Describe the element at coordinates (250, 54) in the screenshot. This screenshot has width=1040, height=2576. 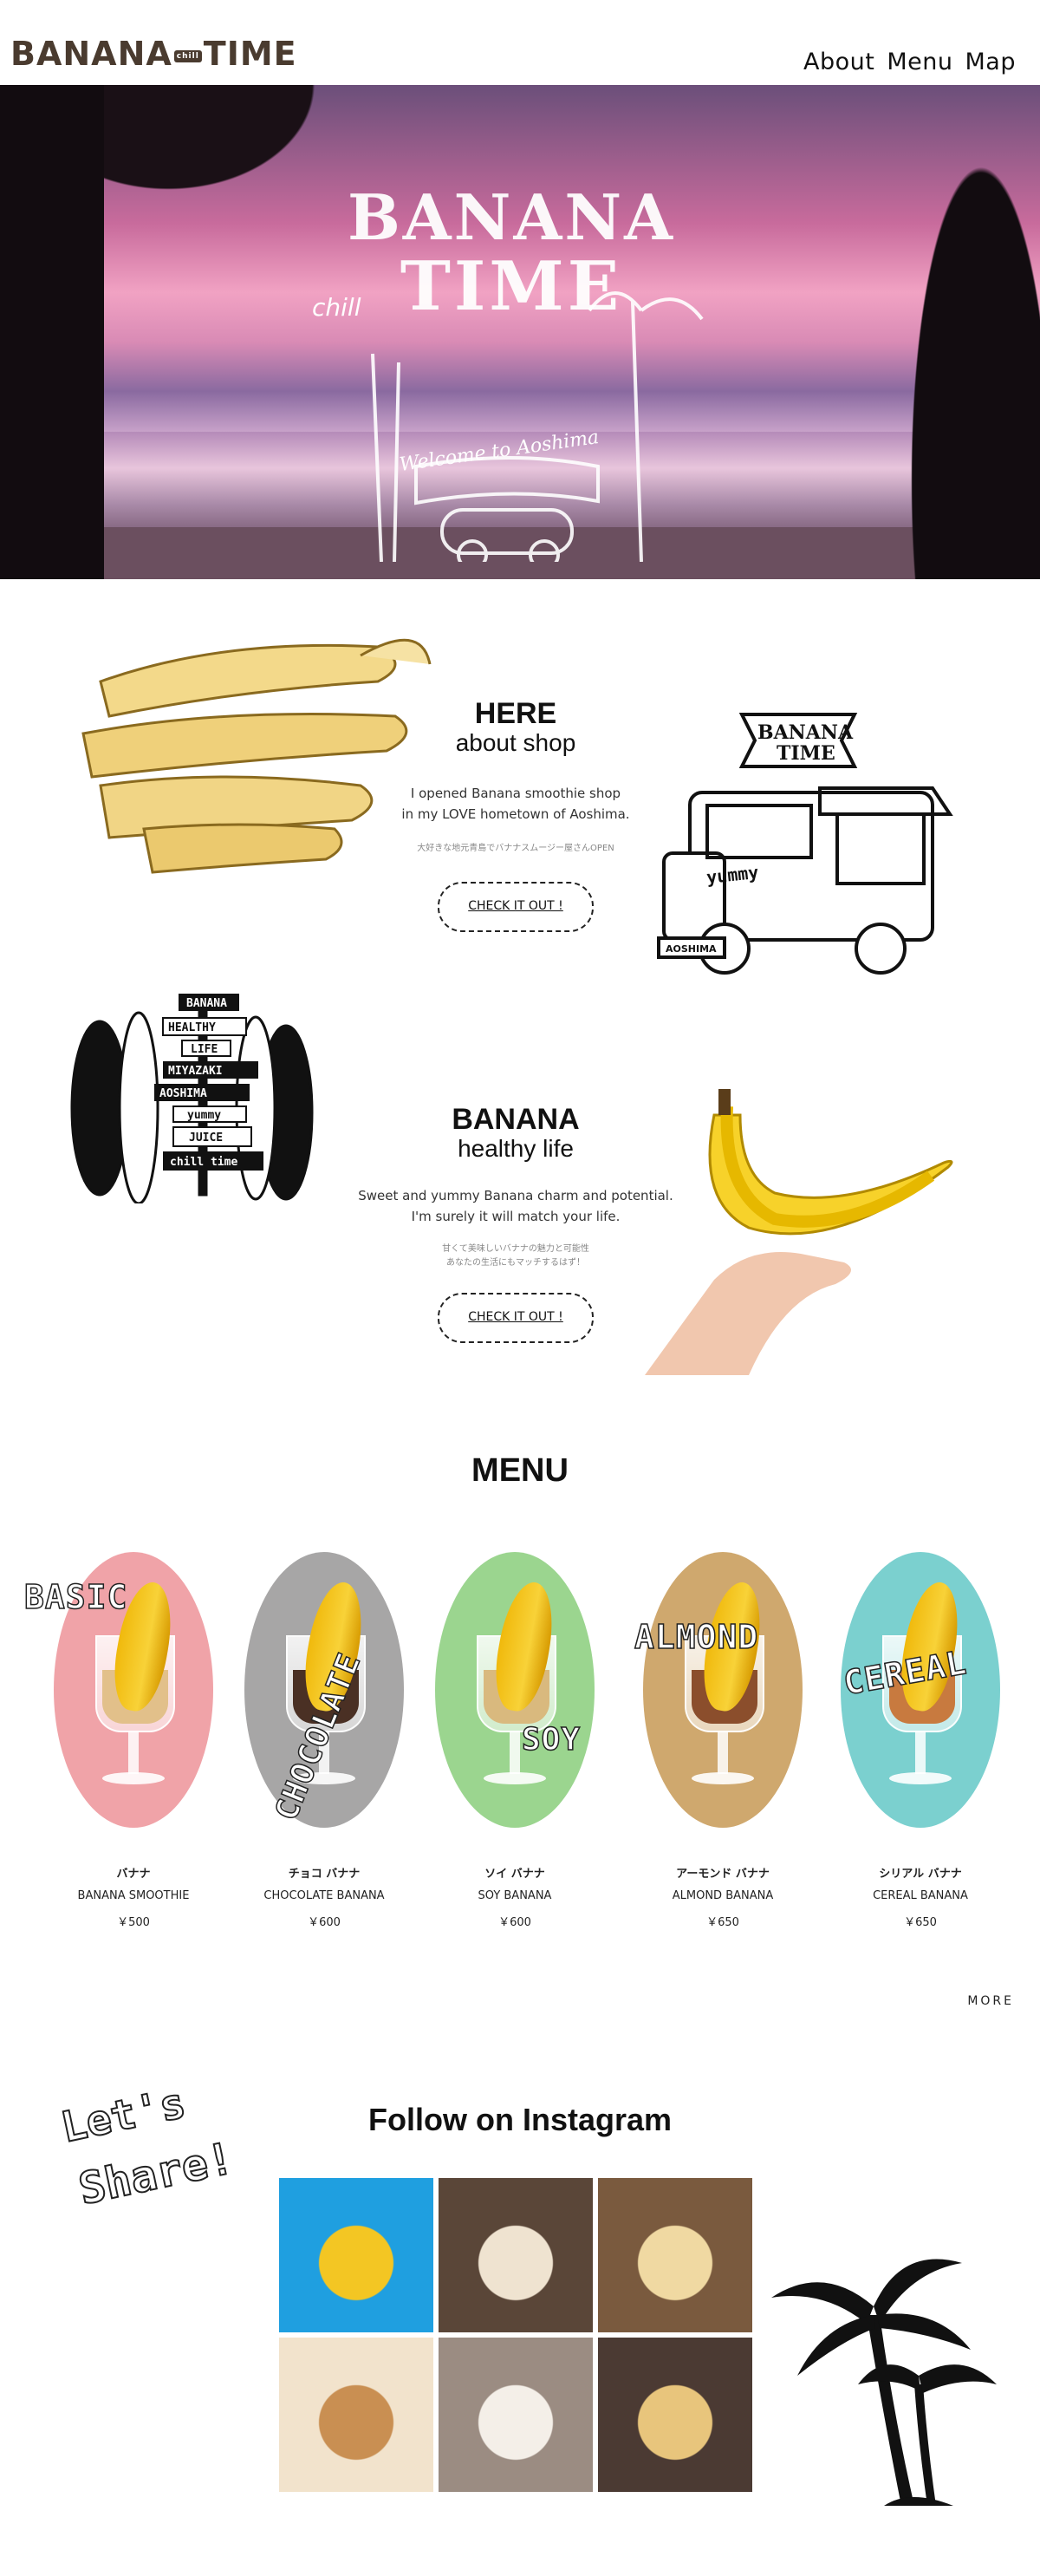
I see `logo-text-right: TIME` at that location.